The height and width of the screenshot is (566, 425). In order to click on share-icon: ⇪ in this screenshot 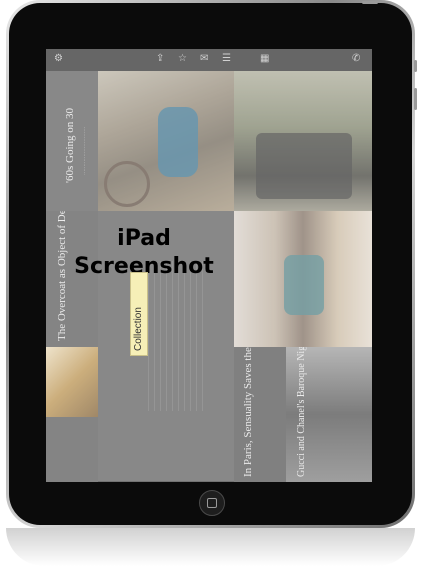, I will do `click(160, 59)`.